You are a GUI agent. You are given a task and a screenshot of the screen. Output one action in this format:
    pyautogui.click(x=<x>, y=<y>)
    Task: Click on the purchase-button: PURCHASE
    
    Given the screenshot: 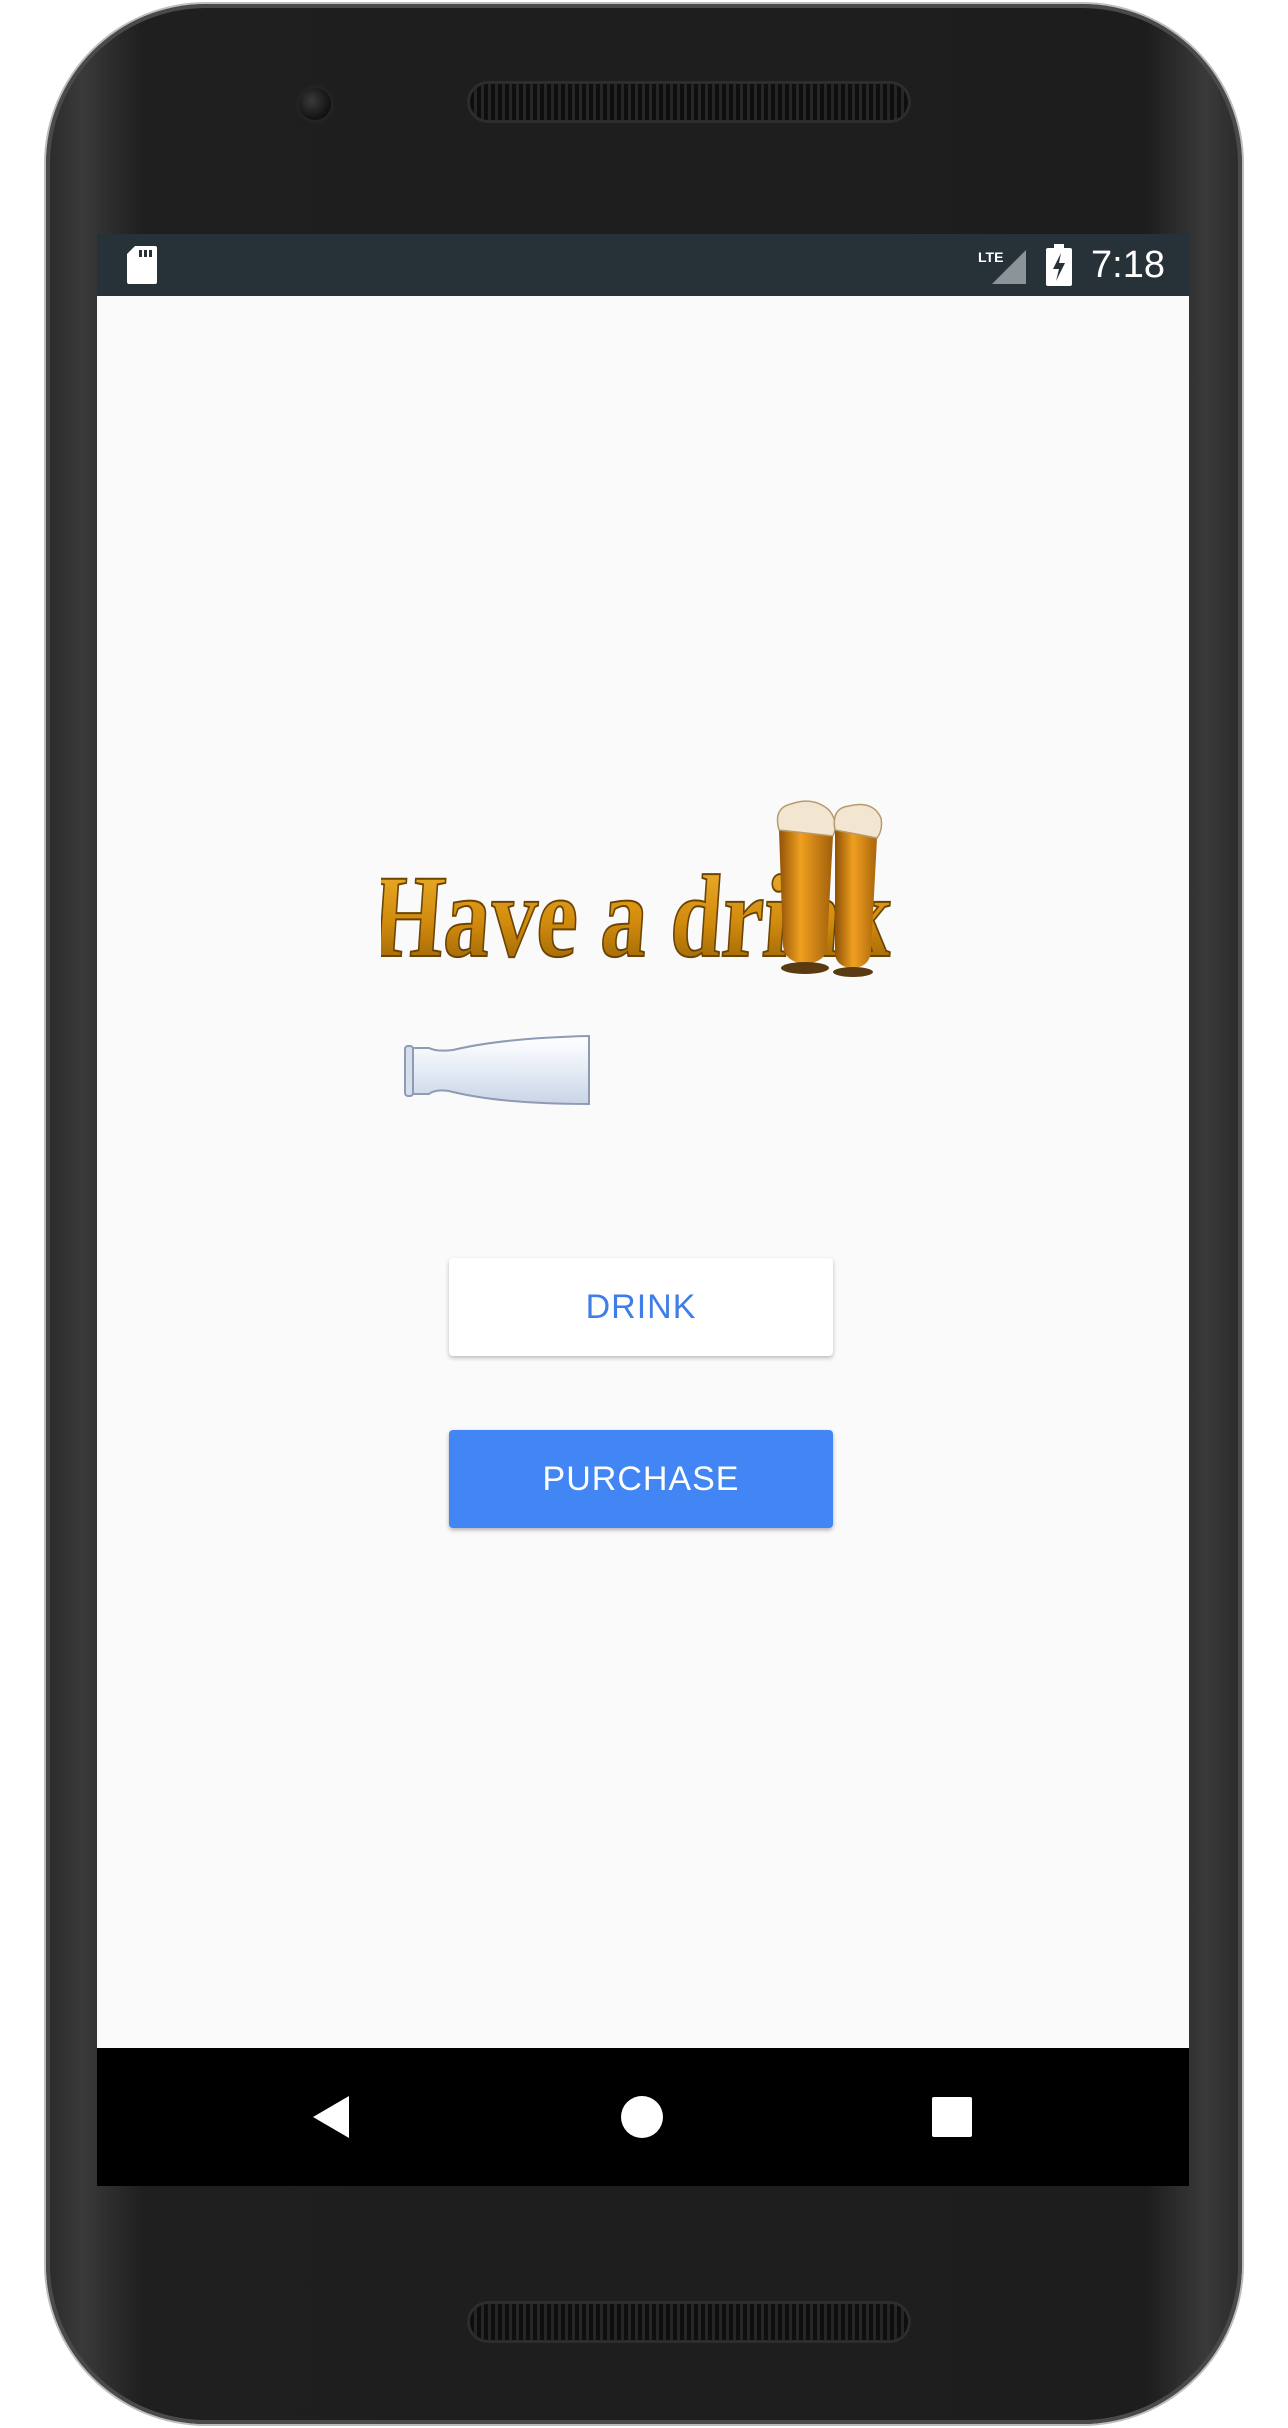 What is the action you would take?
    pyautogui.click(x=641, y=1479)
    